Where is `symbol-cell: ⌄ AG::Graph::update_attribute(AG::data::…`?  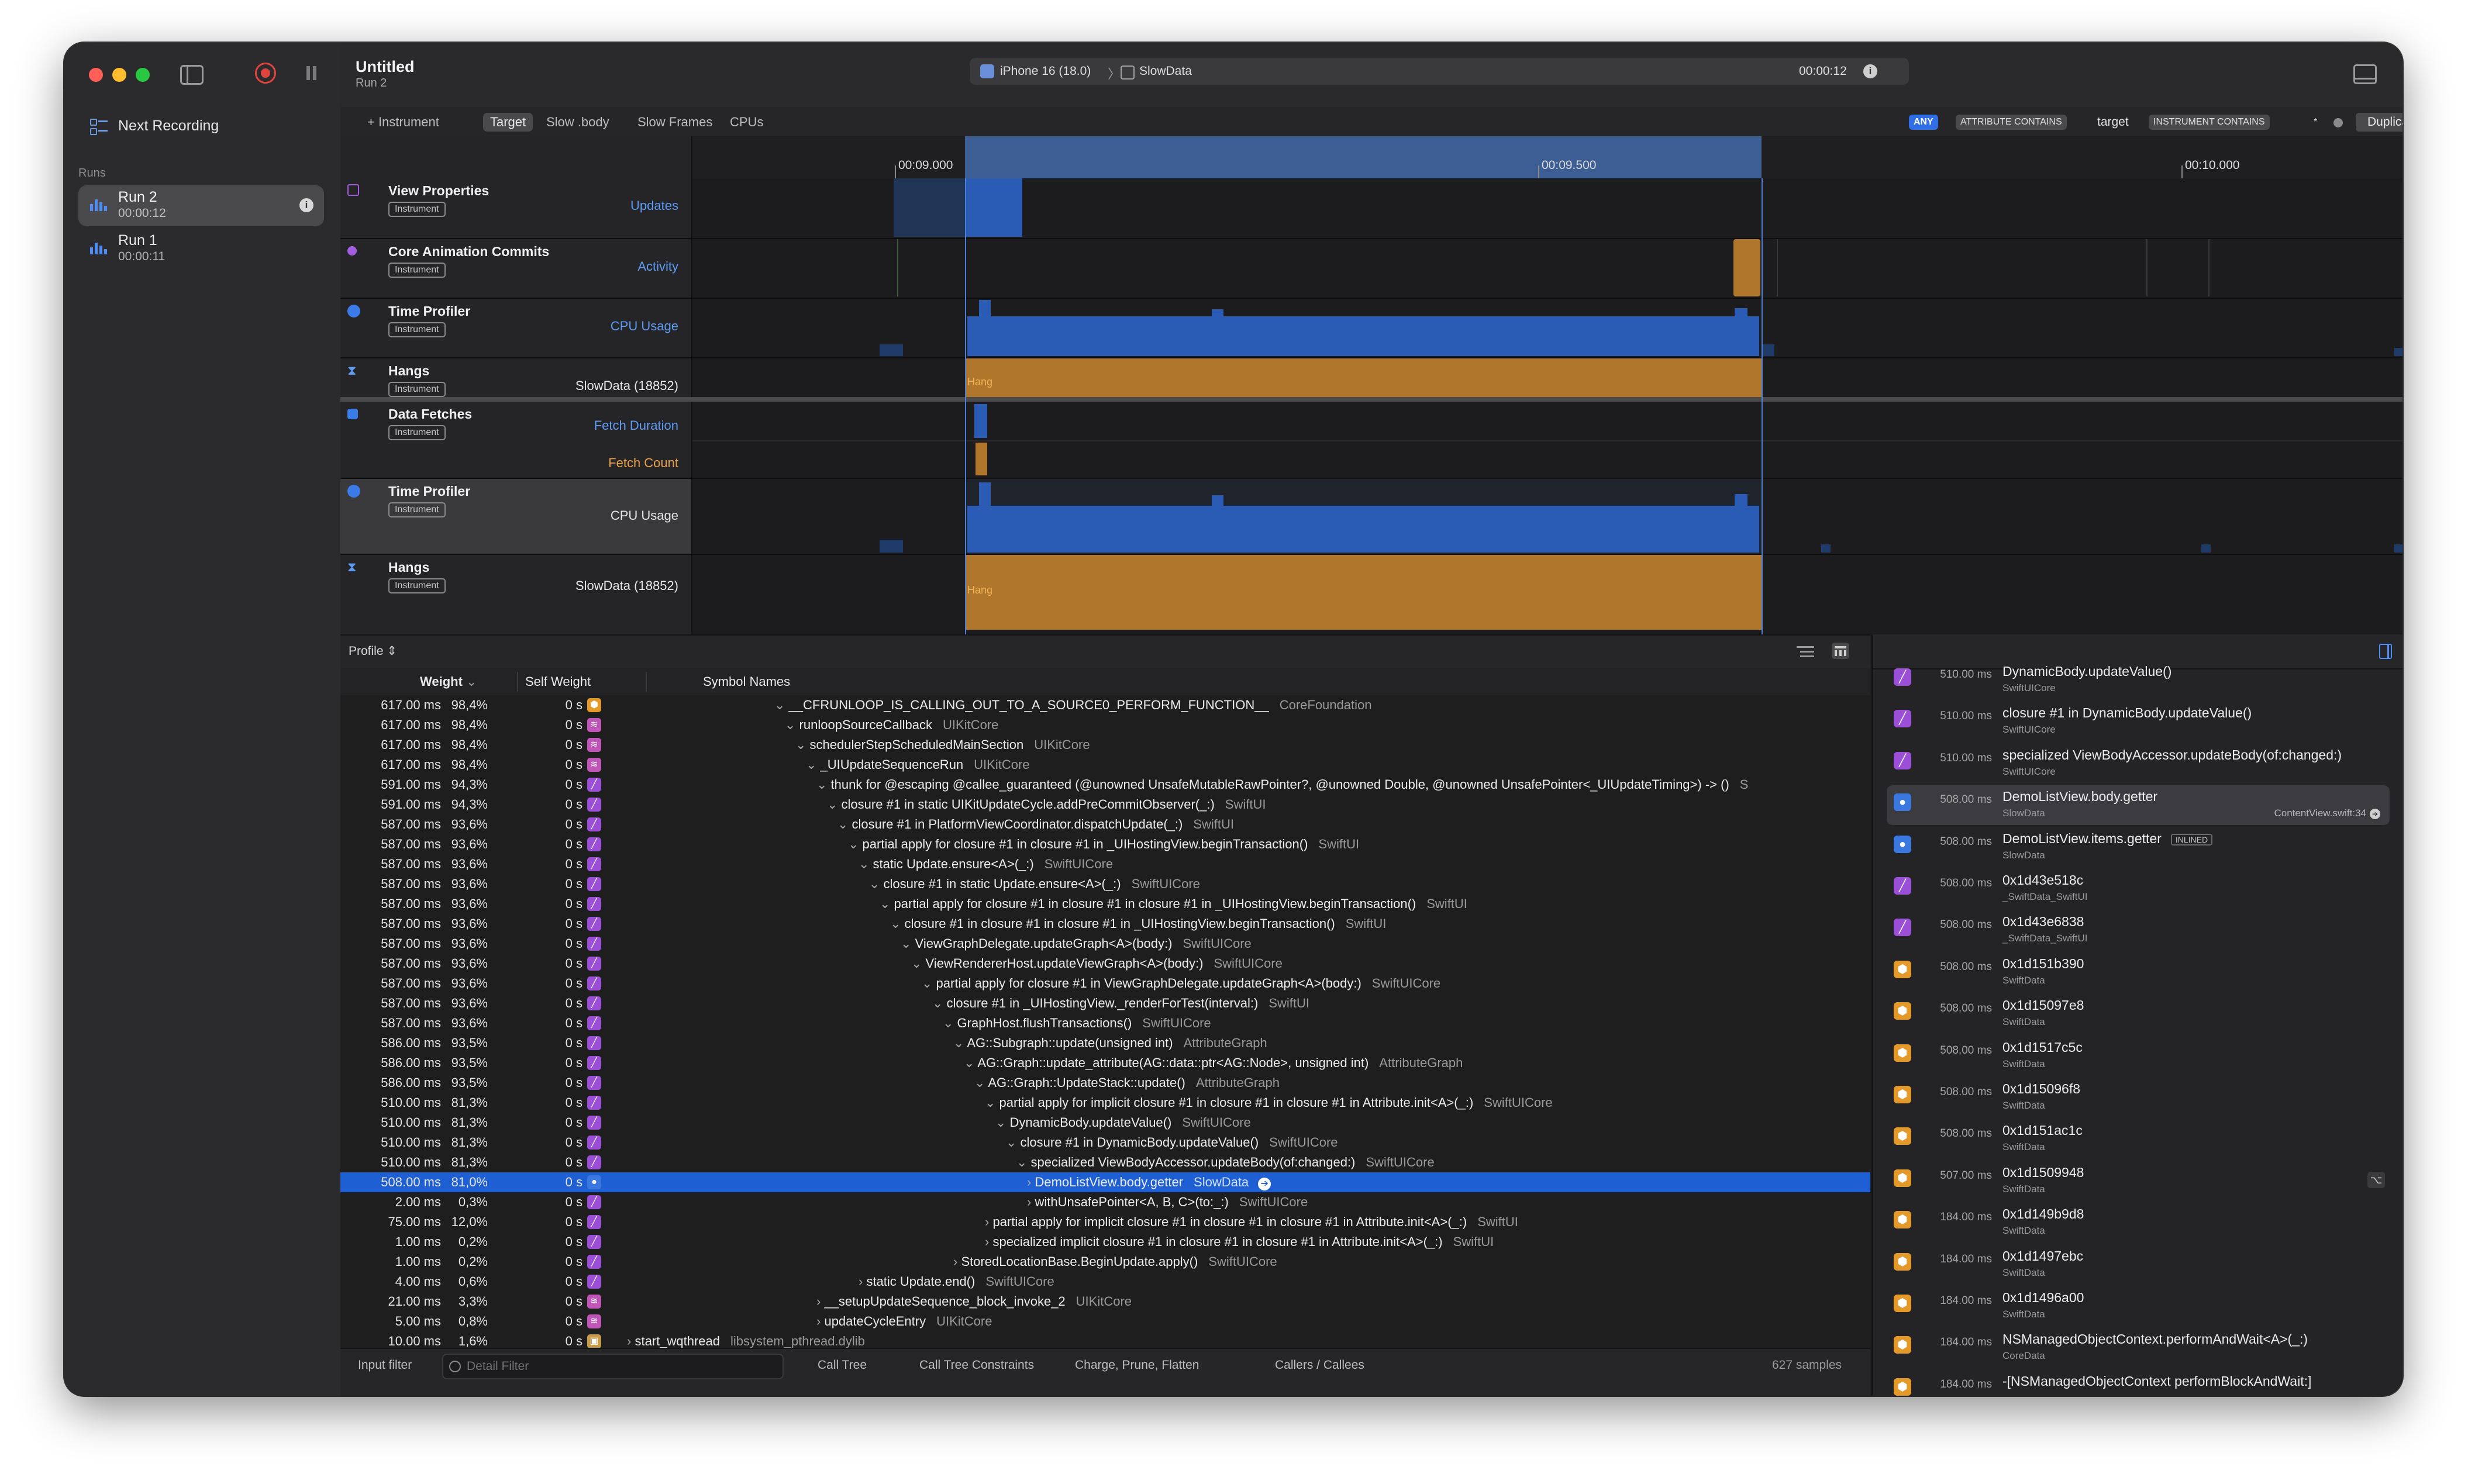
symbol-cell: ⌄ AG::Graph::update_attribute(AG::data::… is located at coordinates (1213, 1063).